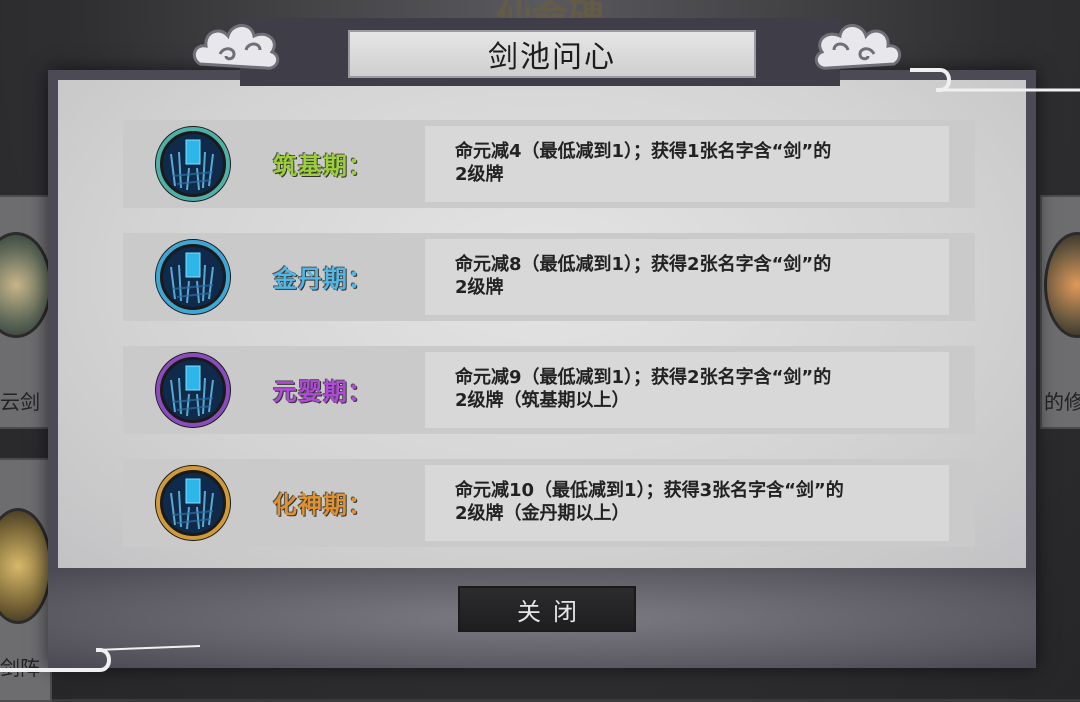 The width and height of the screenshot is (1080, 702). I want to click on stage-description-box: 命元减9（最低减到1）；获得2张名字含“剑”的 2级牌（筑基期以上）, so click(687, 390).